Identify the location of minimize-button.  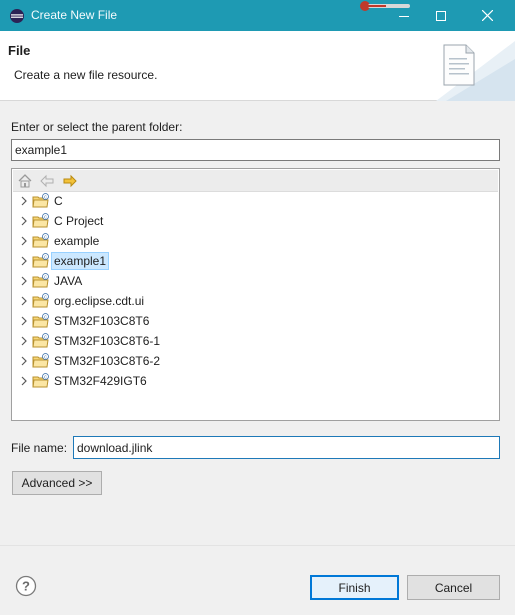
(404, 15).